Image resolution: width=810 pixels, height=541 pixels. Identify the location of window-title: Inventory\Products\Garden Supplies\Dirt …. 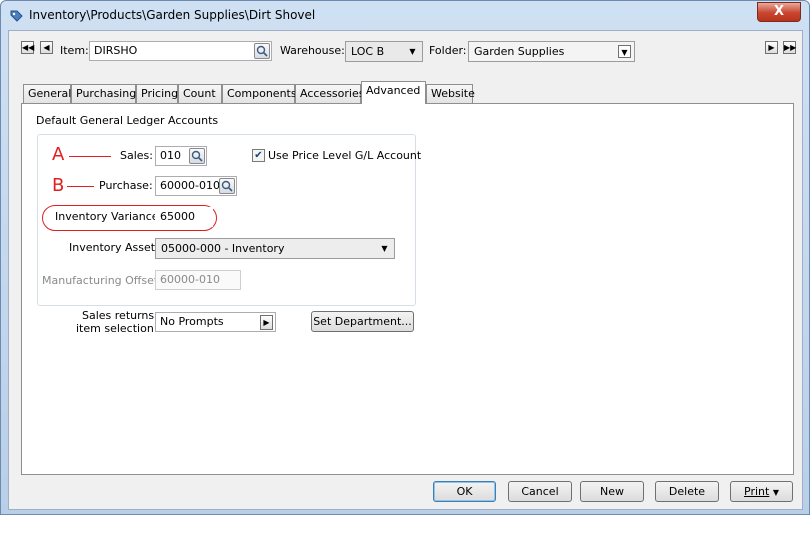
(172, 15).